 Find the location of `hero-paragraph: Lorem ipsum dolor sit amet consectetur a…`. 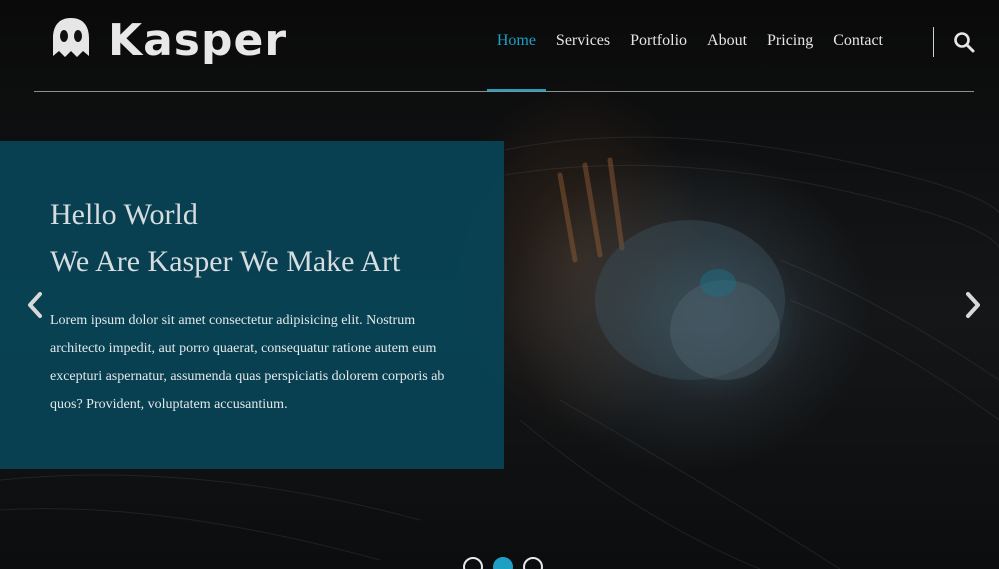

hero-paragraph: Lorem ipsum dolor sit amet consectetur a… is located at coordinates (247, 362).